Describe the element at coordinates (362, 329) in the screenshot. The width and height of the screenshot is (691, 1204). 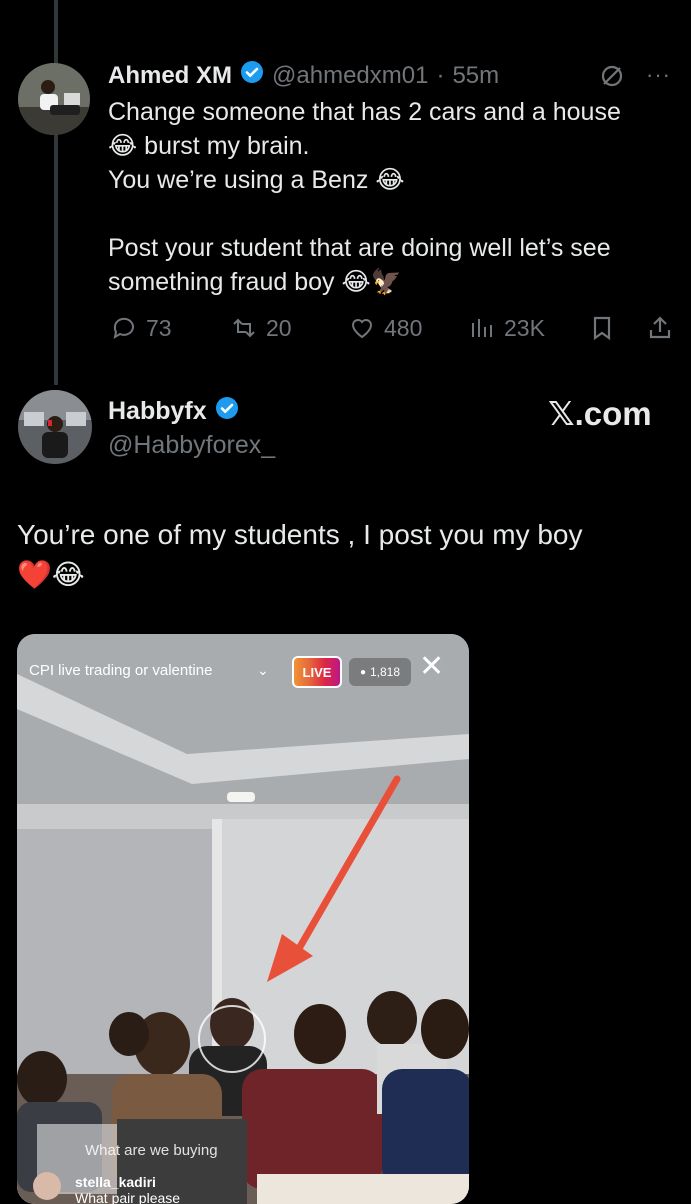
I see `heart-icon` at that location.